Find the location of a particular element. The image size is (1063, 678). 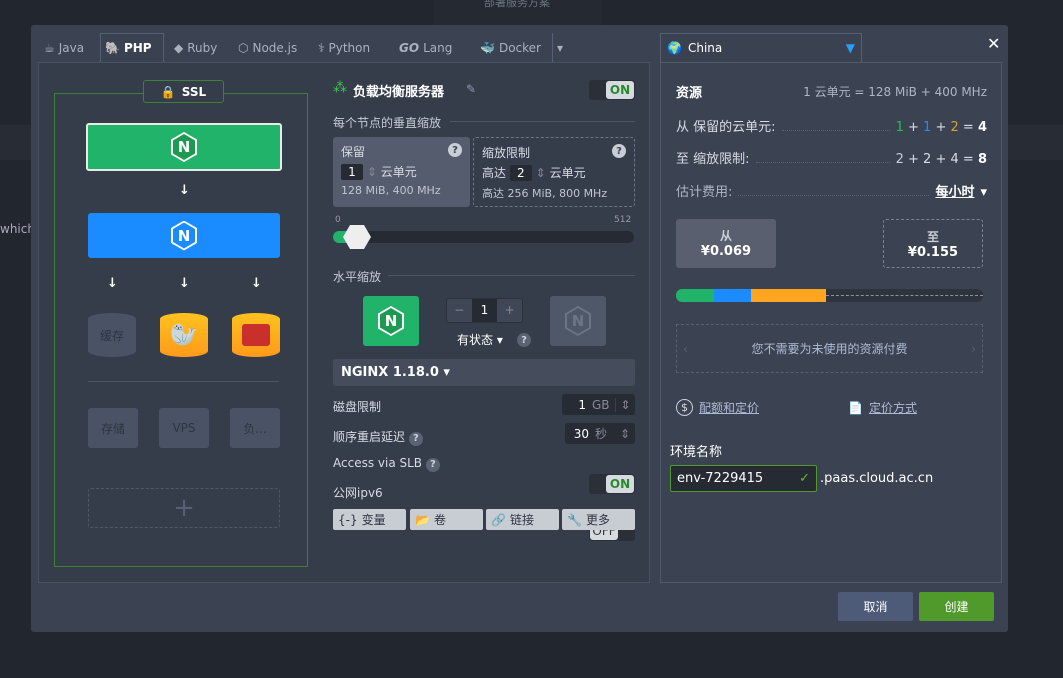

limit-title: 缩放限制 is located at coordinates (506, 153).